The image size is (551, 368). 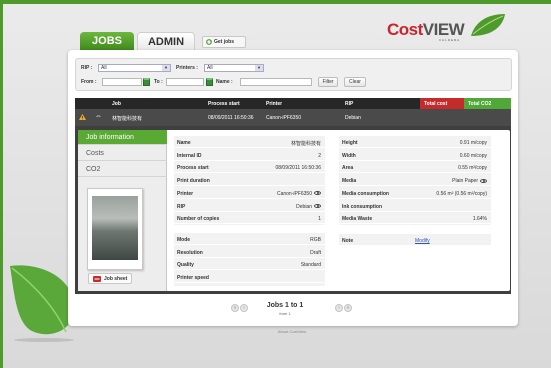 What do you see at coordinates (249, 167) in the screenshot?
I see `info-row: Process start 08/09/2011 16:50:36` at bounding box center [249, 167].